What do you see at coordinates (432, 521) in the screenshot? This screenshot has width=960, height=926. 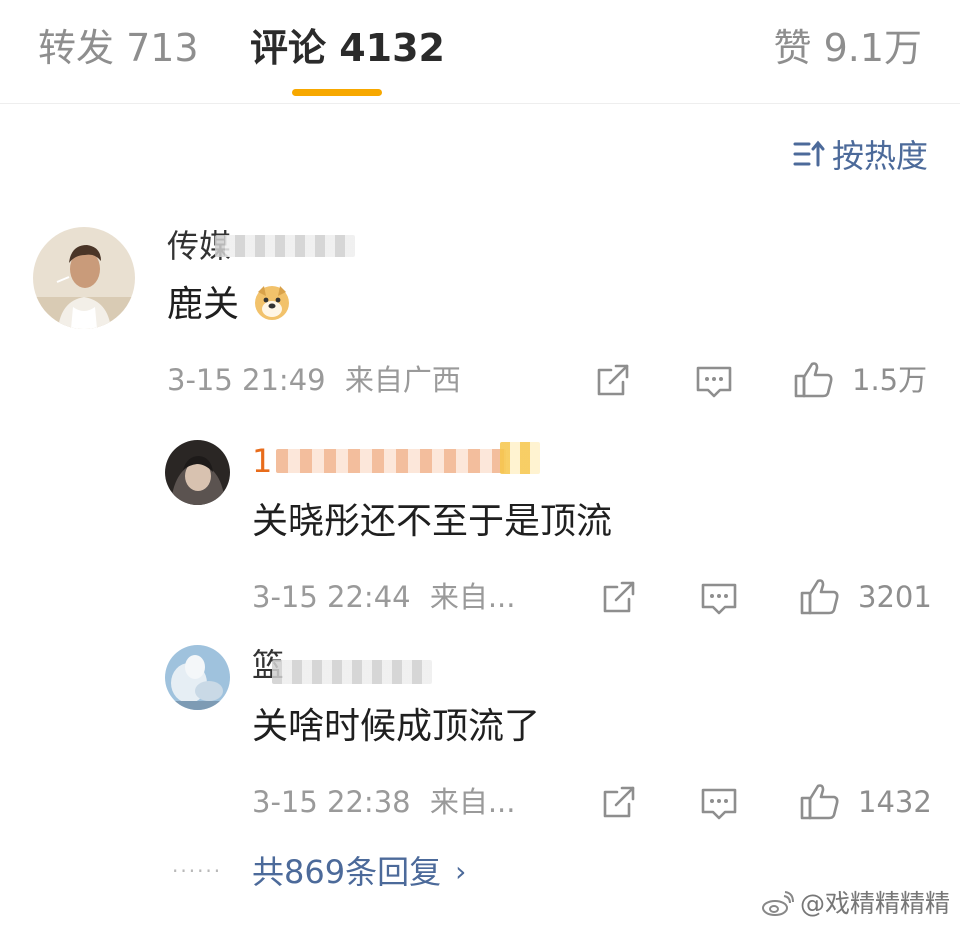 I see `reply-text: 关晓彤还不至于是顶流` at bounding box center [432, 521].